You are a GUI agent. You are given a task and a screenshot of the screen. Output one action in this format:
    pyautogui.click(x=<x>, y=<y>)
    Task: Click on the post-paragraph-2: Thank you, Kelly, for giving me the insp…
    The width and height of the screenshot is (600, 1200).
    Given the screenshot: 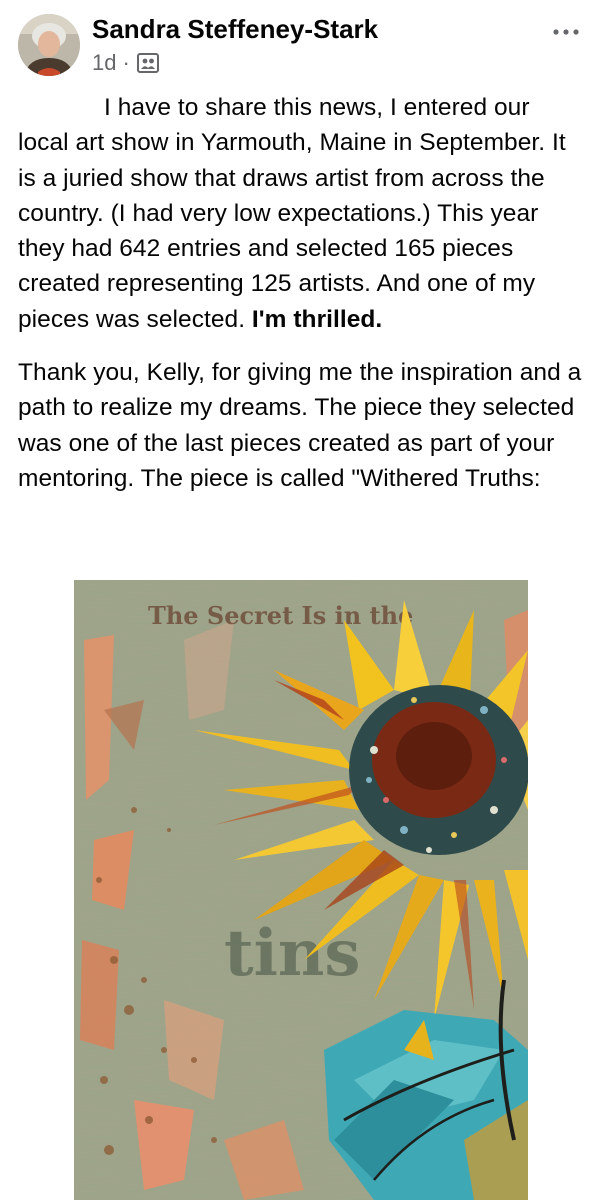 What is the action you would take?
    pyautogui.click(x=300, y=425)
    